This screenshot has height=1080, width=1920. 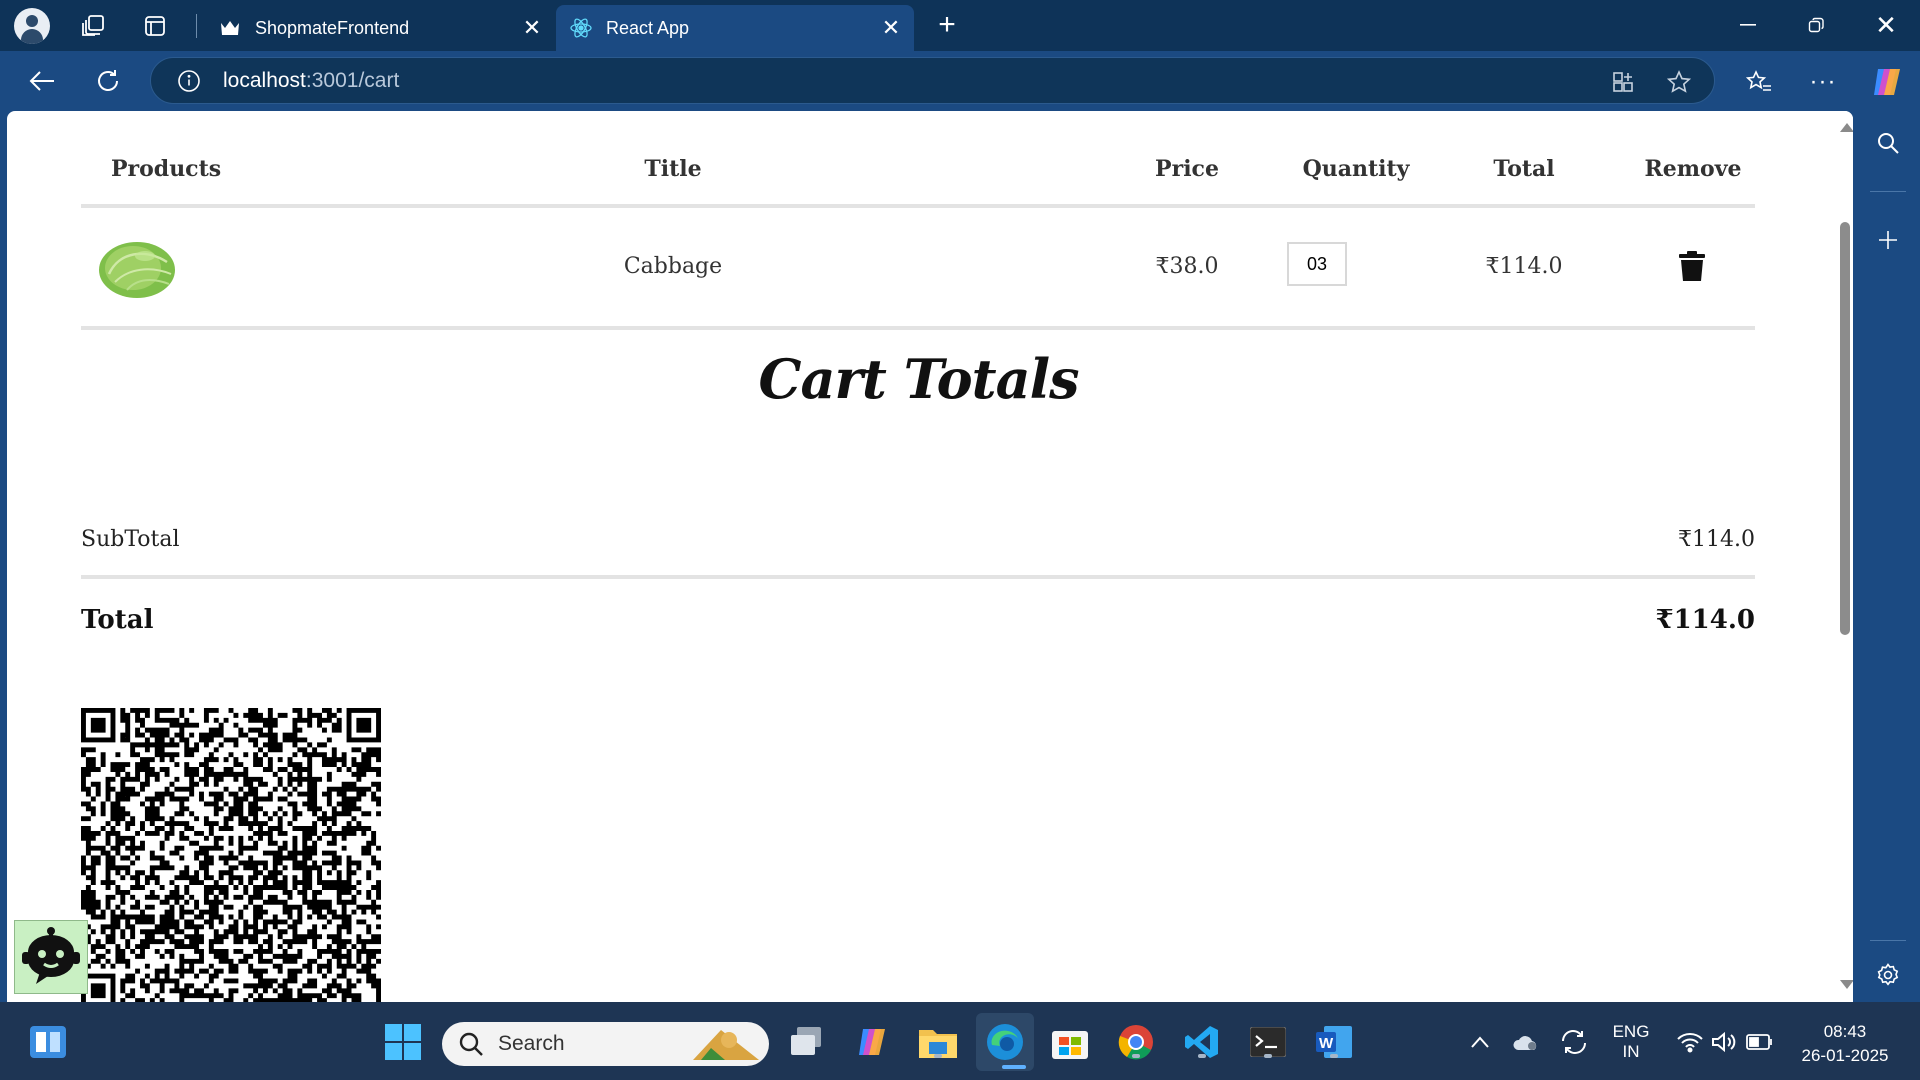 What do you see at coordinates (1268, 1042) in the screenshot?
I see `terminal-icon` at bounding box center [1268, 1042].